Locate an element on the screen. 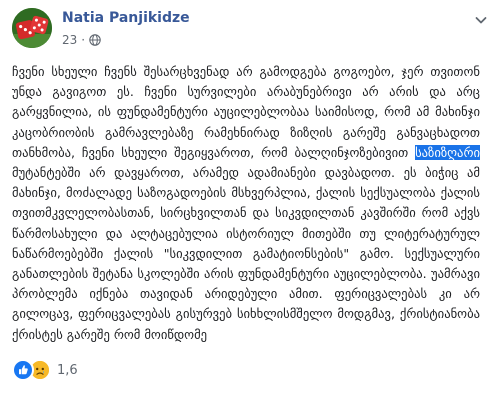 The height and width of the screenshot is (402, 501). reaction-count: 1,6 is located at coordinates (67, 370).